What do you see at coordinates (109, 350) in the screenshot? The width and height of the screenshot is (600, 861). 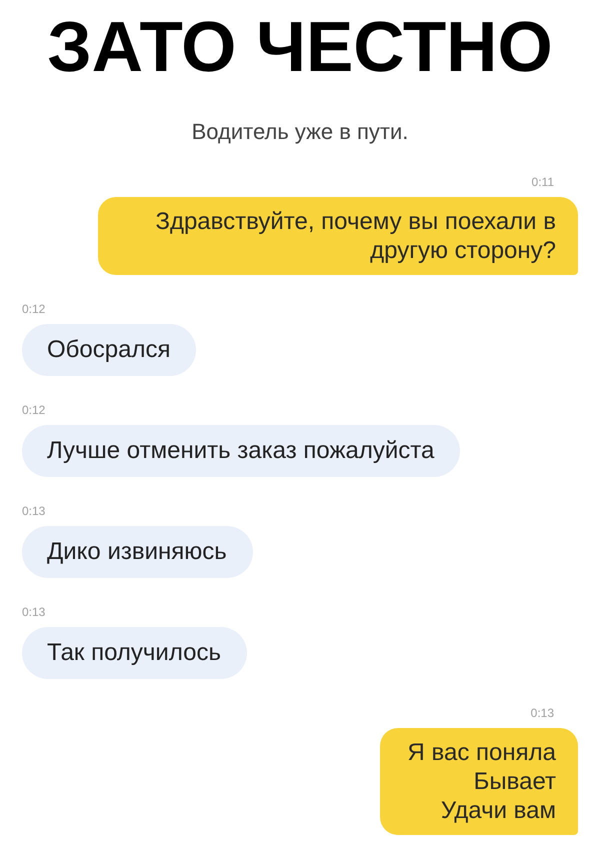 I see `received-message-bubble: Обосрался` at bounding box center [109, 350].